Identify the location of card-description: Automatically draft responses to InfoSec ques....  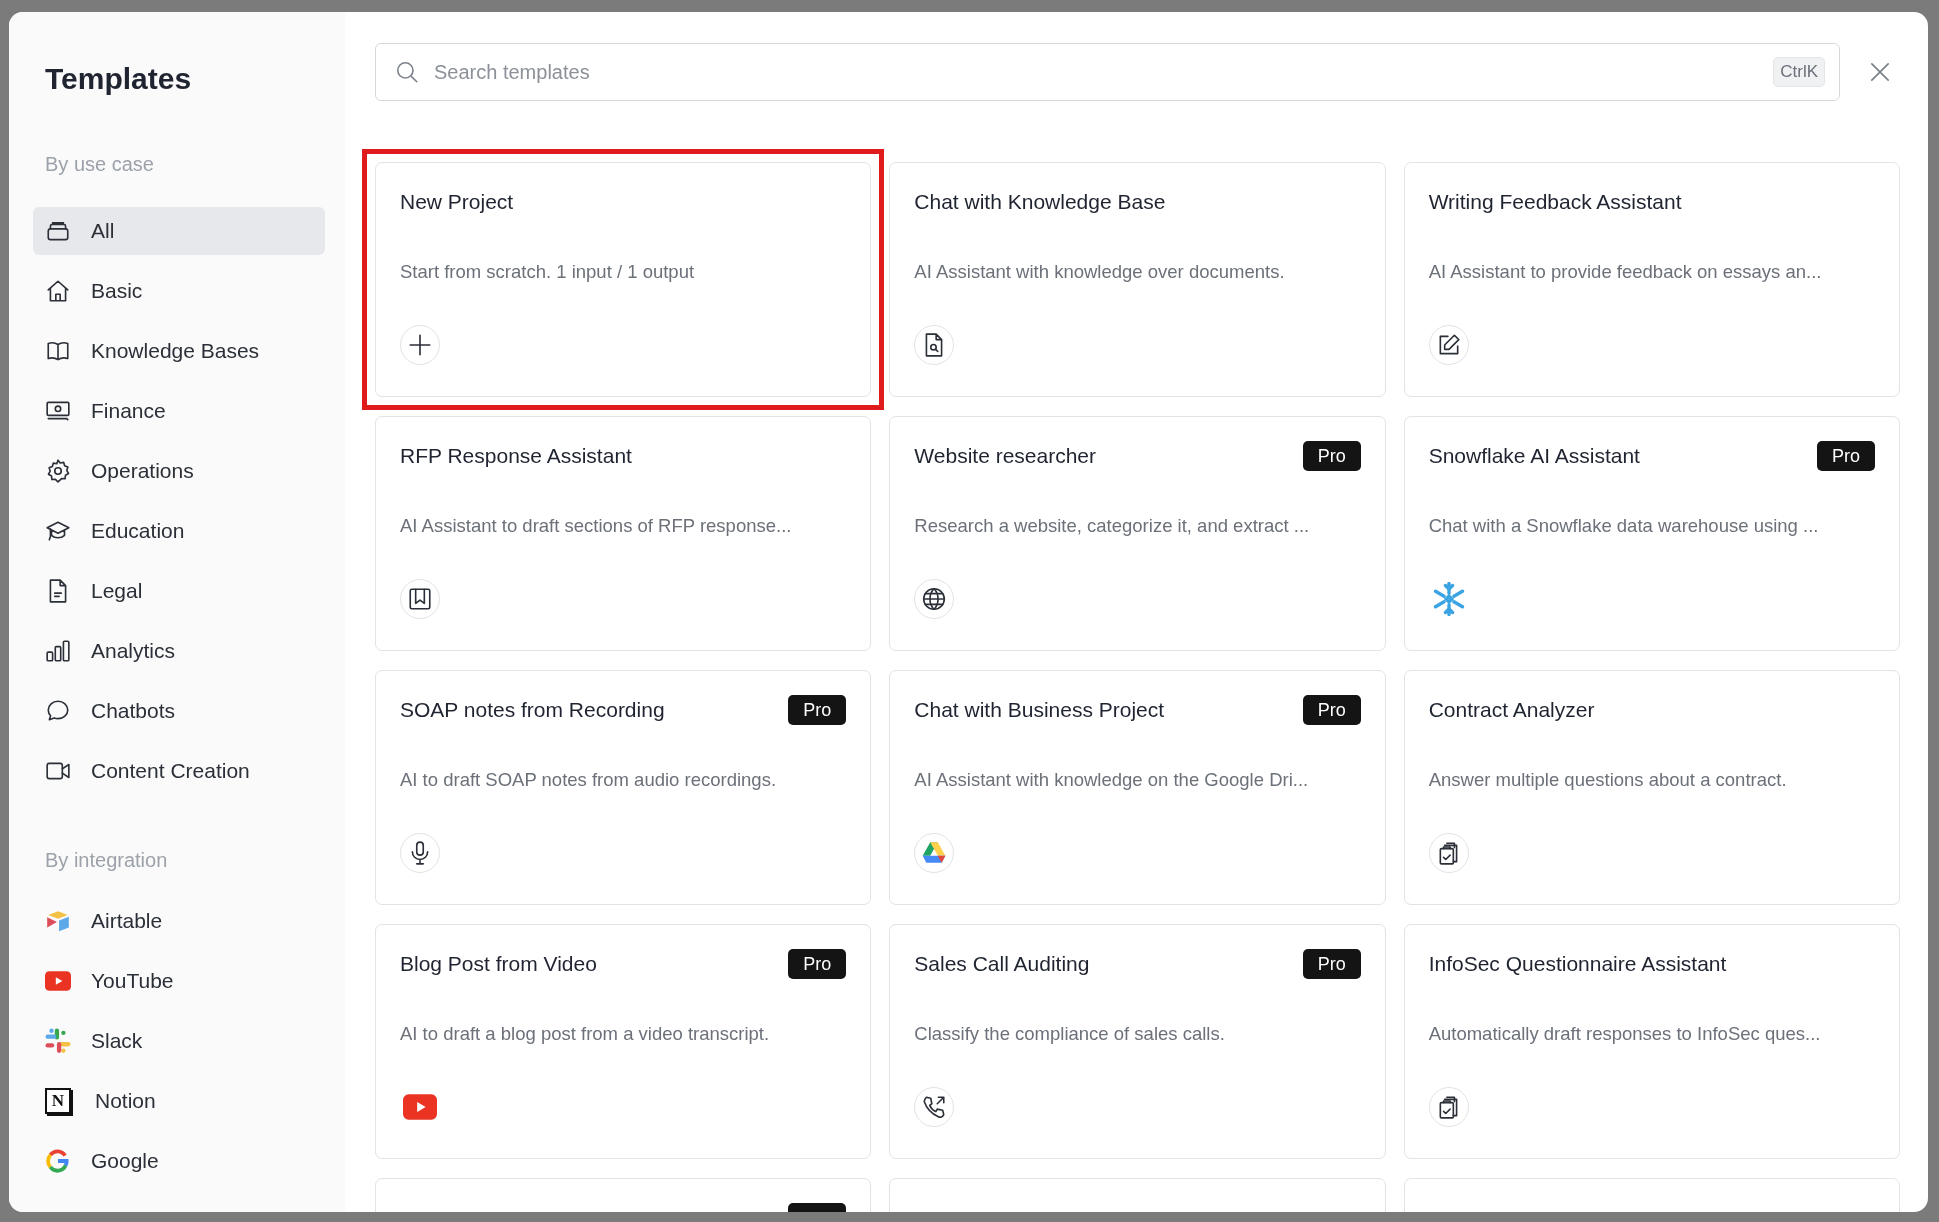
(1625, 1034).